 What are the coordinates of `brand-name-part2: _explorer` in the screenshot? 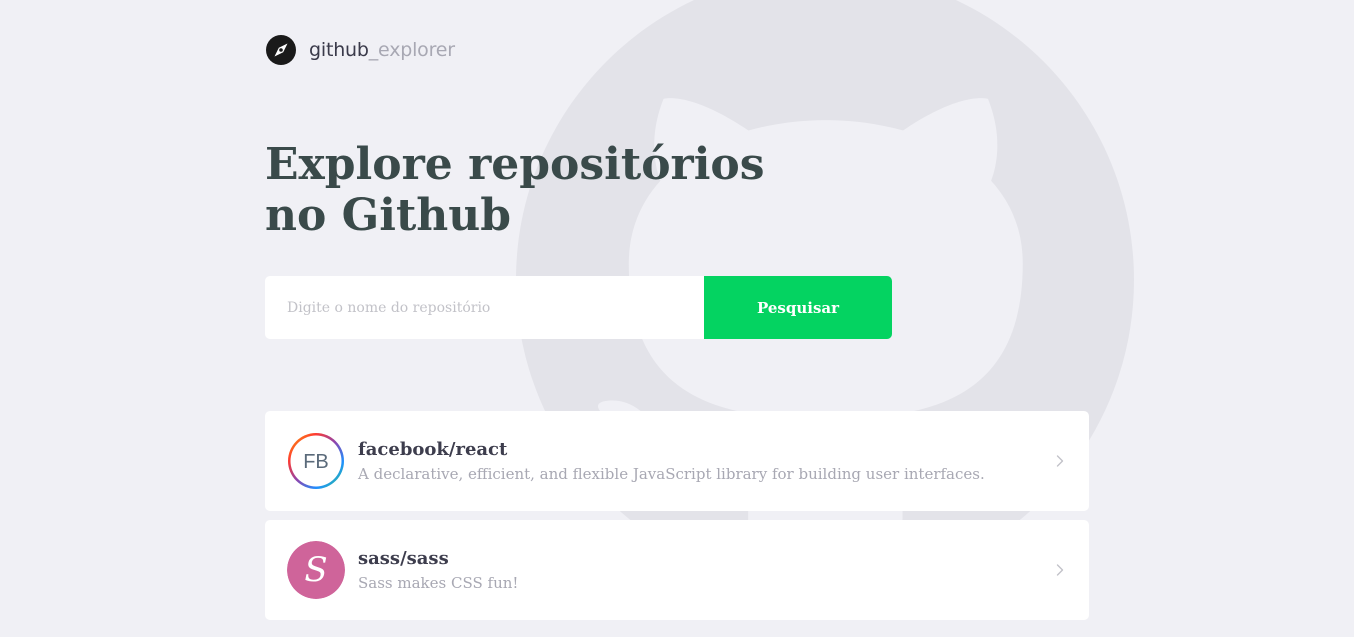 It's located at (411, 49).